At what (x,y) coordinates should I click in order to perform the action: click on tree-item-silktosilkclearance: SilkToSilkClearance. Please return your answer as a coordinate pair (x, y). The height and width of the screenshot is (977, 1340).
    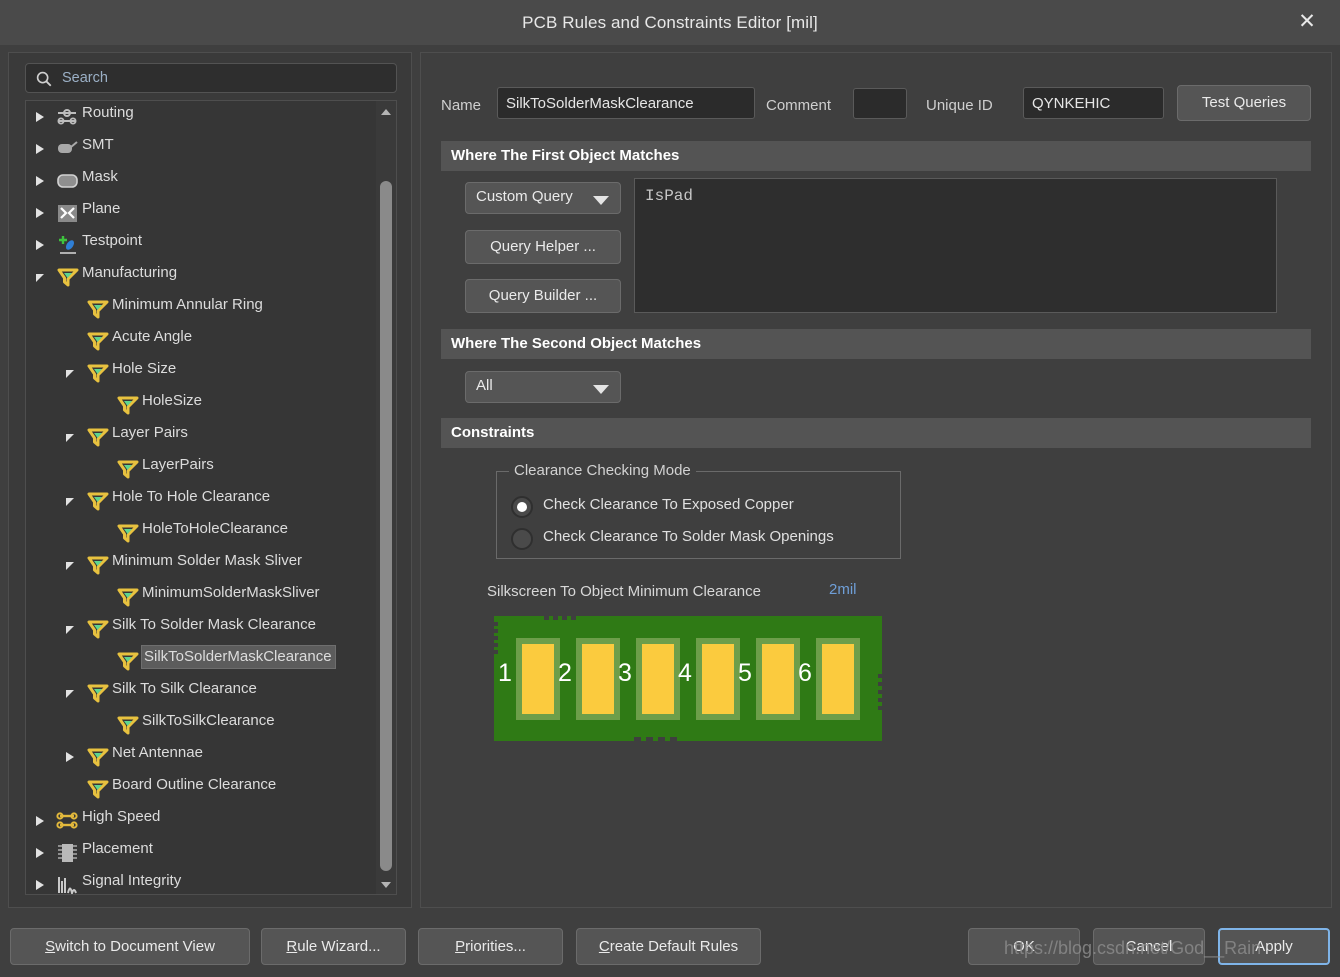
    Looking at the image, I should click on (202, 725).